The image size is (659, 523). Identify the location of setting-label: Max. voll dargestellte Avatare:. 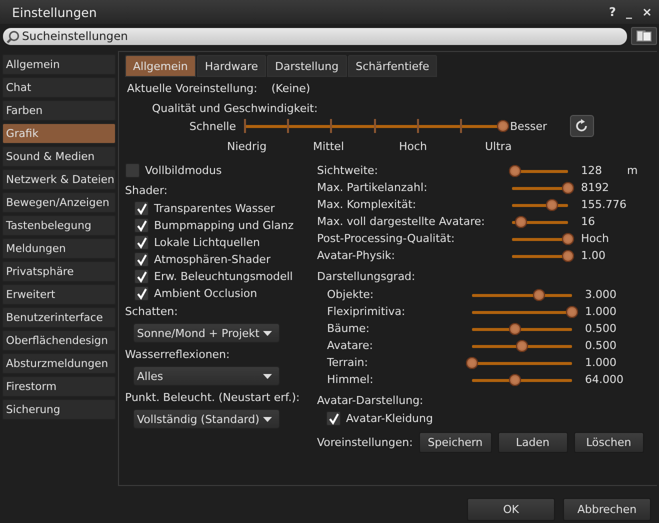
(401, 221).